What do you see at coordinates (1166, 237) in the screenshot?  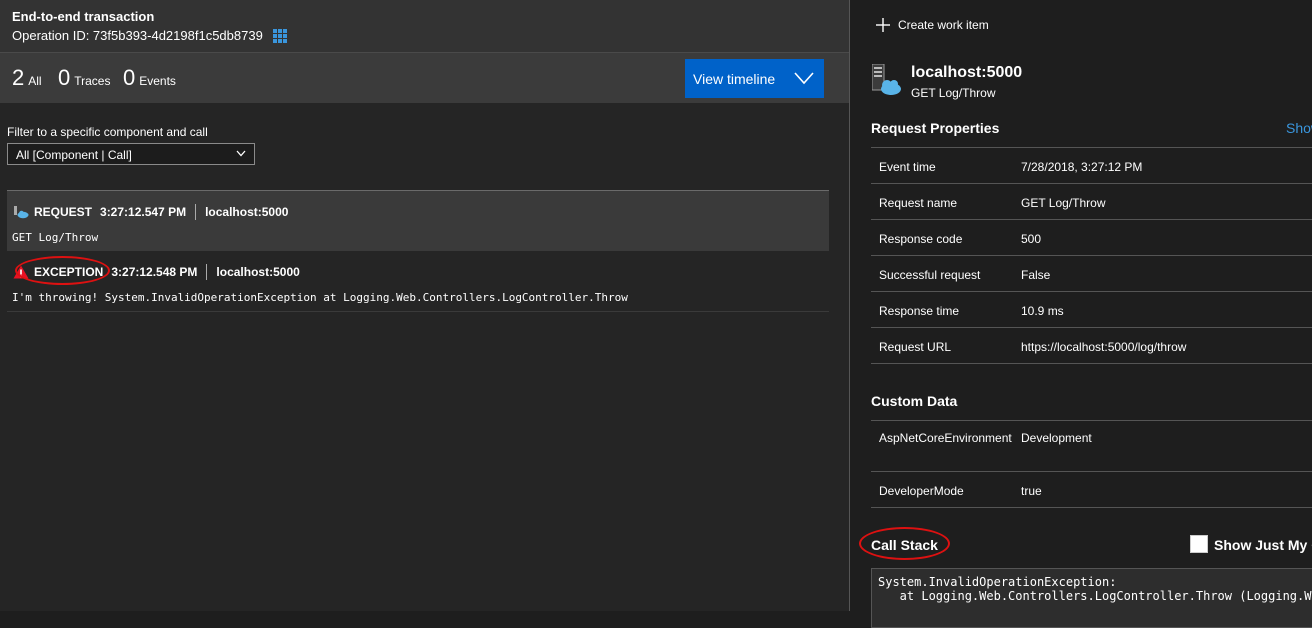 I see `property-value: 500` at bounding box center [1166, 237].